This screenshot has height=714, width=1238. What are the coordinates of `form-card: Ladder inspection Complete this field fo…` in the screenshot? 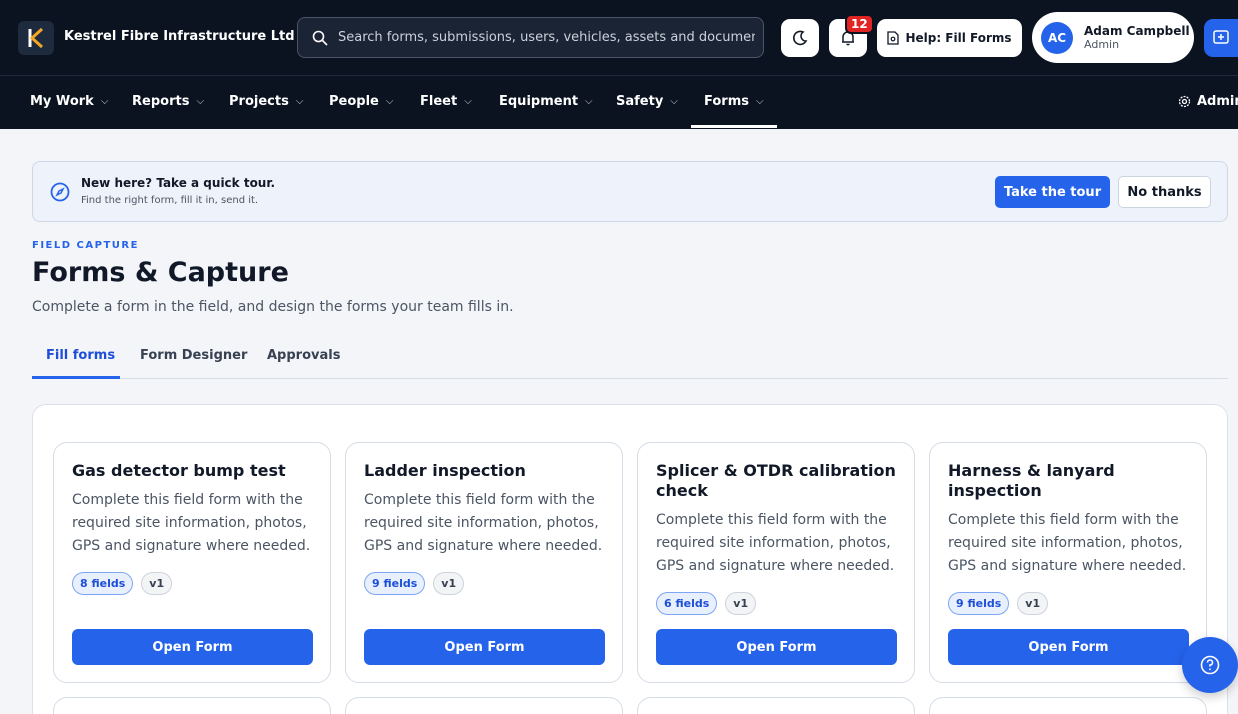 It's located at (484, 562).